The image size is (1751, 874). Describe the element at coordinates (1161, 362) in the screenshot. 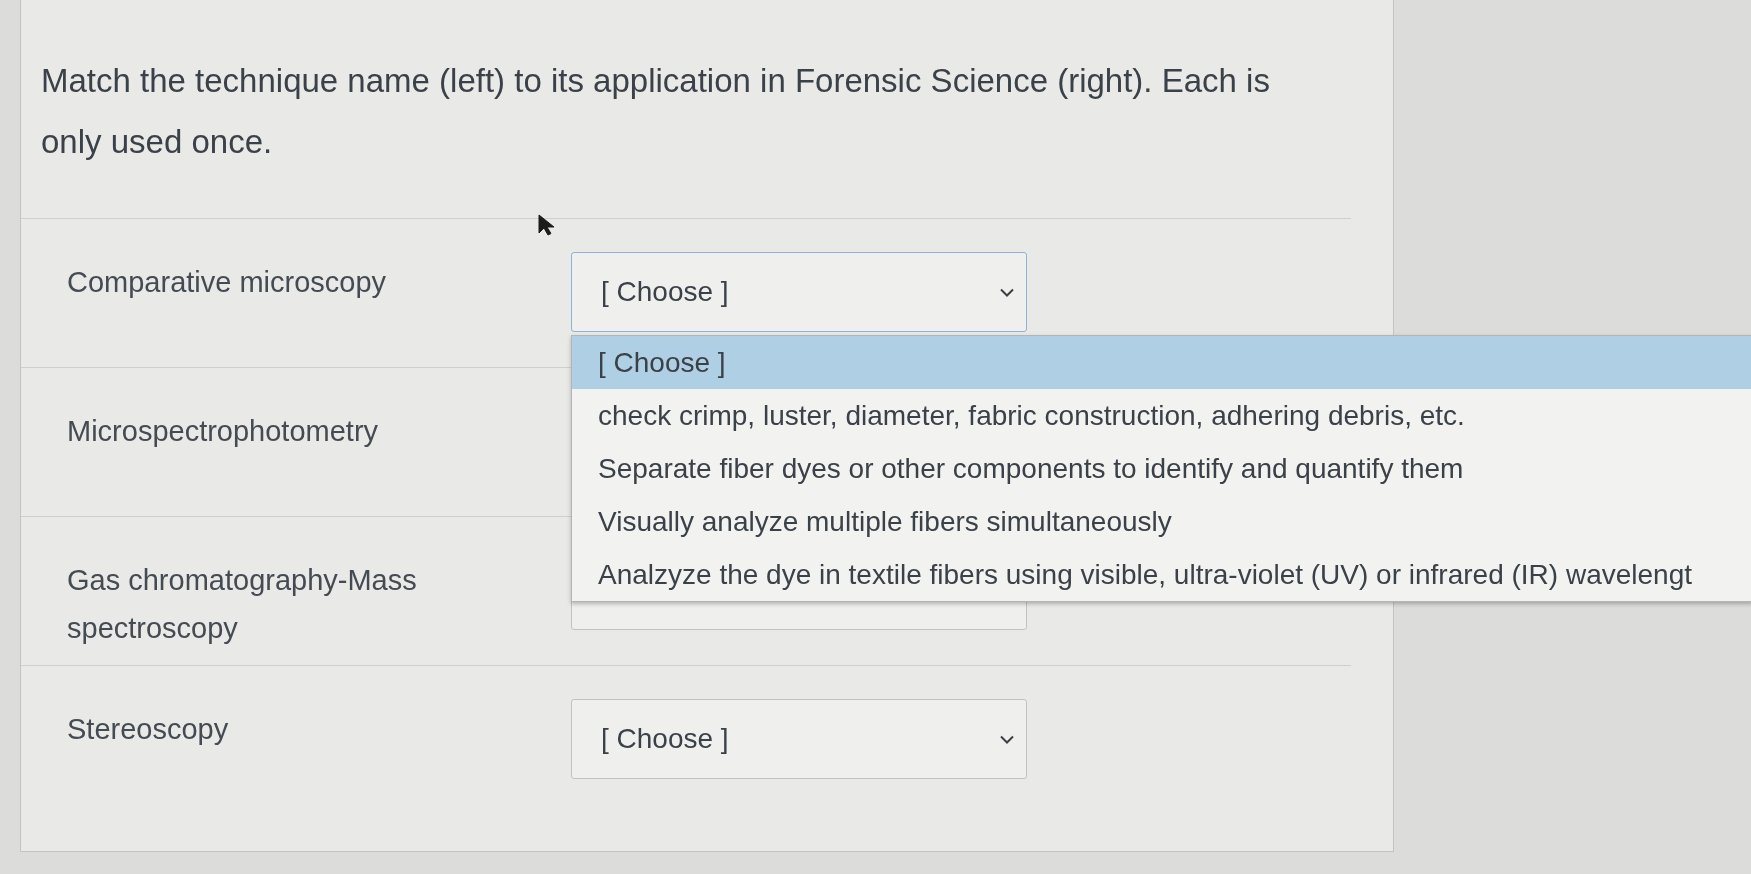

I see `dropdown-option: [ Choose ]` at that location.